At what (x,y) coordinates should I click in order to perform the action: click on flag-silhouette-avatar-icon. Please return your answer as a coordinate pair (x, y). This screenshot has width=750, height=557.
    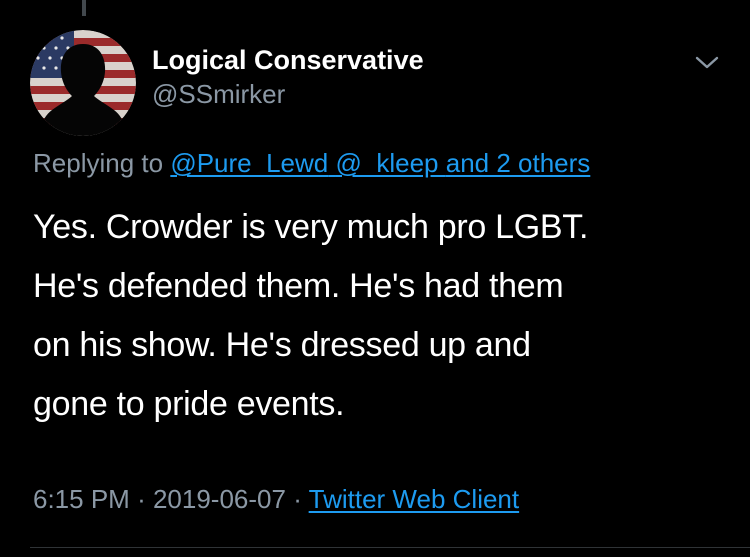
    Looking at the image, I should click on (83, 83).